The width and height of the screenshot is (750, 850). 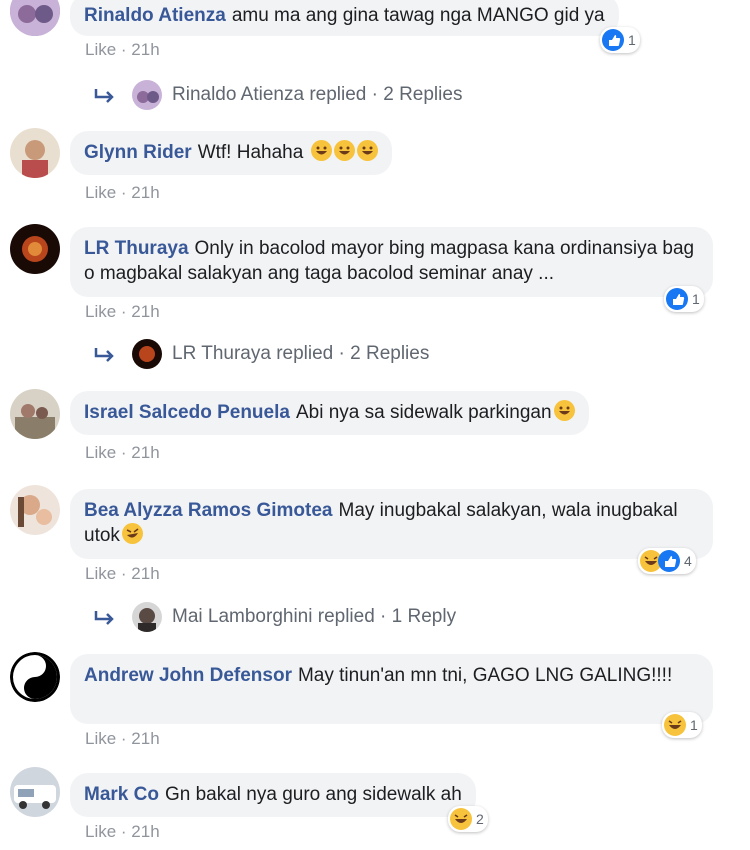 I want to click on comment-author: Andrew John Defensor, so click(x=188, y=675).